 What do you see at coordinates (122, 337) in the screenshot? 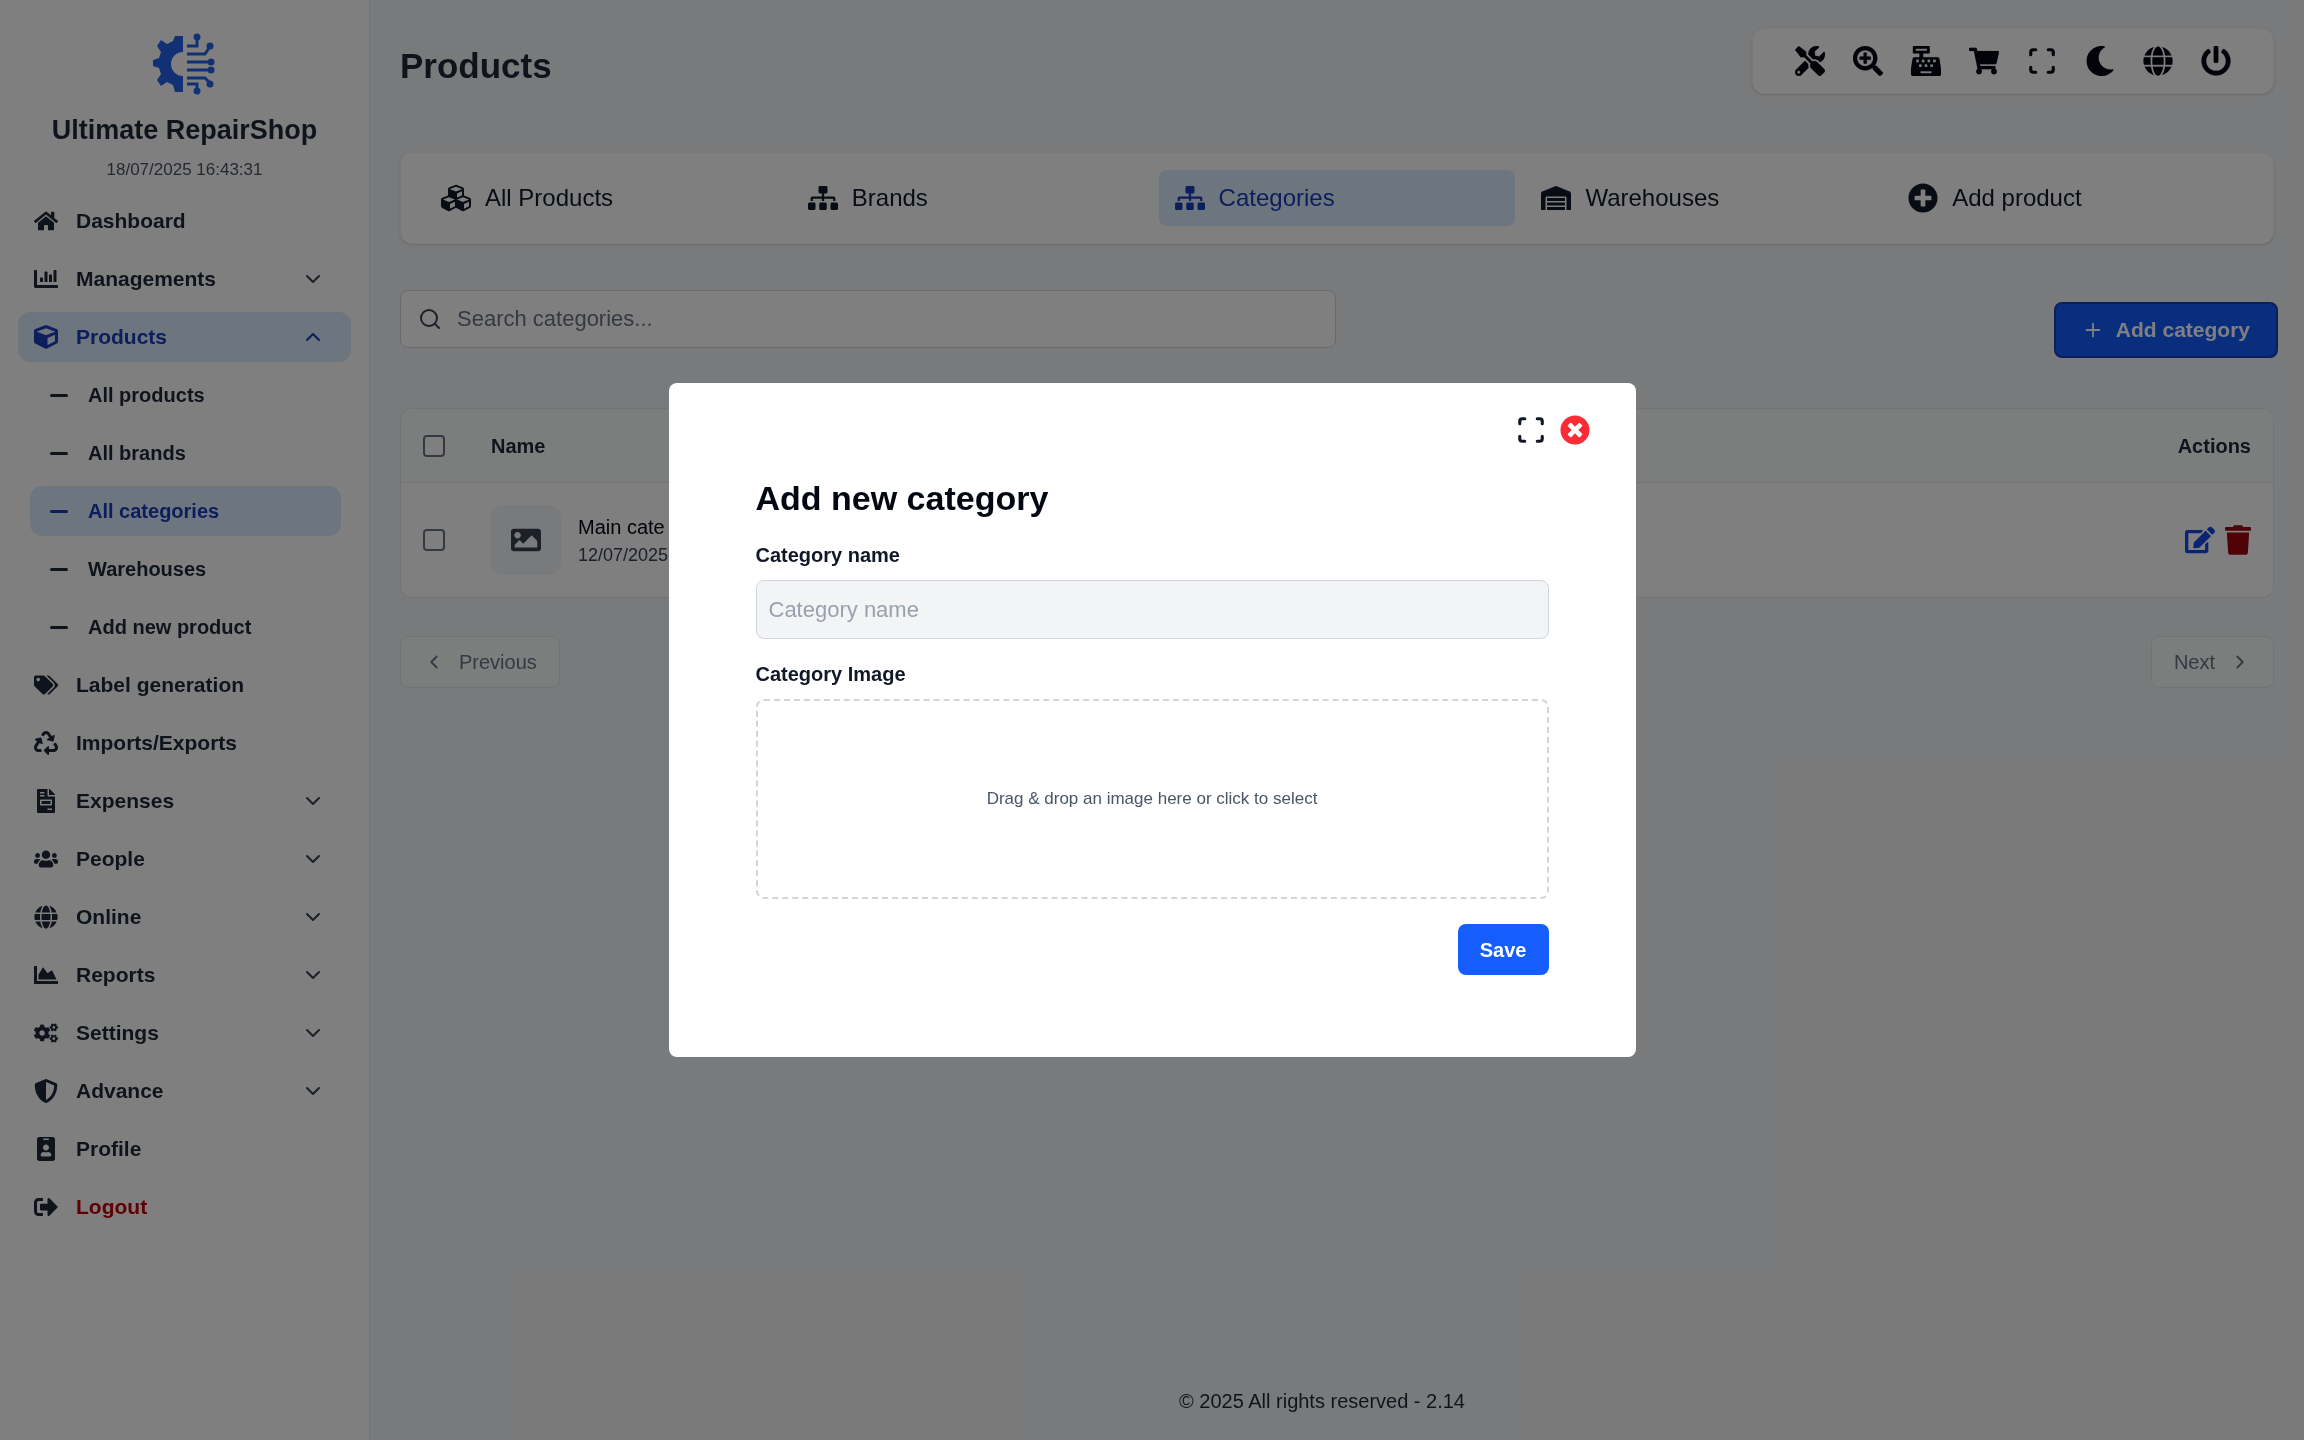
I see `sidebar-label: Products` at bounding box center [122, 337].